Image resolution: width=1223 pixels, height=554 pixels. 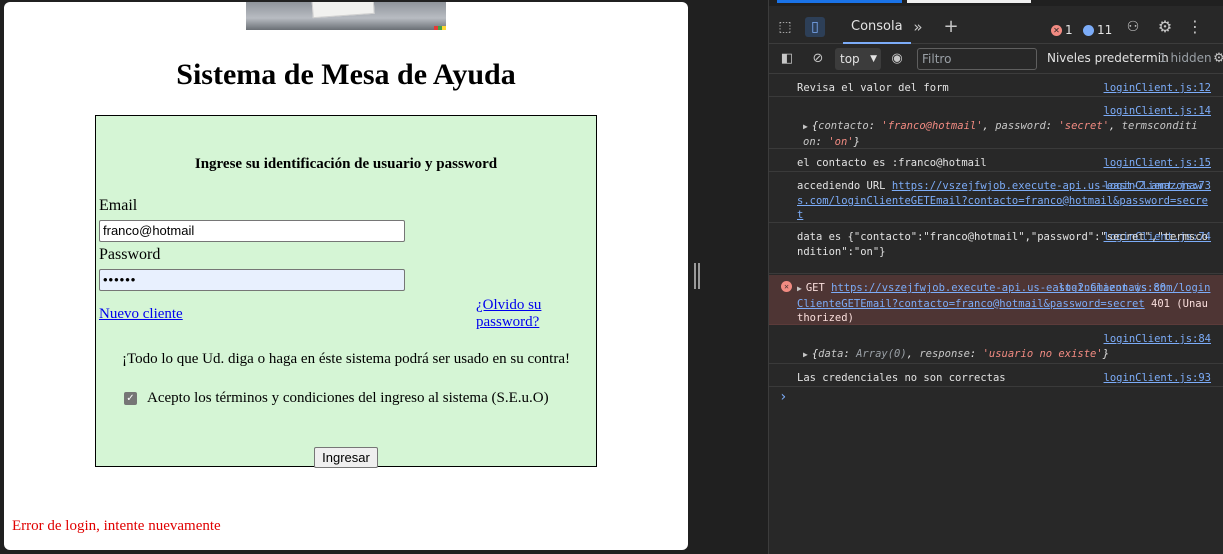 What do you see at coordinates (996, 27) in the screenshot?
I see `devtools-tabbar: ⬚ ▯ Consola » + ✕ 1 11 ⚇ ⚙ ⋮` at bounding box center [996, 27].